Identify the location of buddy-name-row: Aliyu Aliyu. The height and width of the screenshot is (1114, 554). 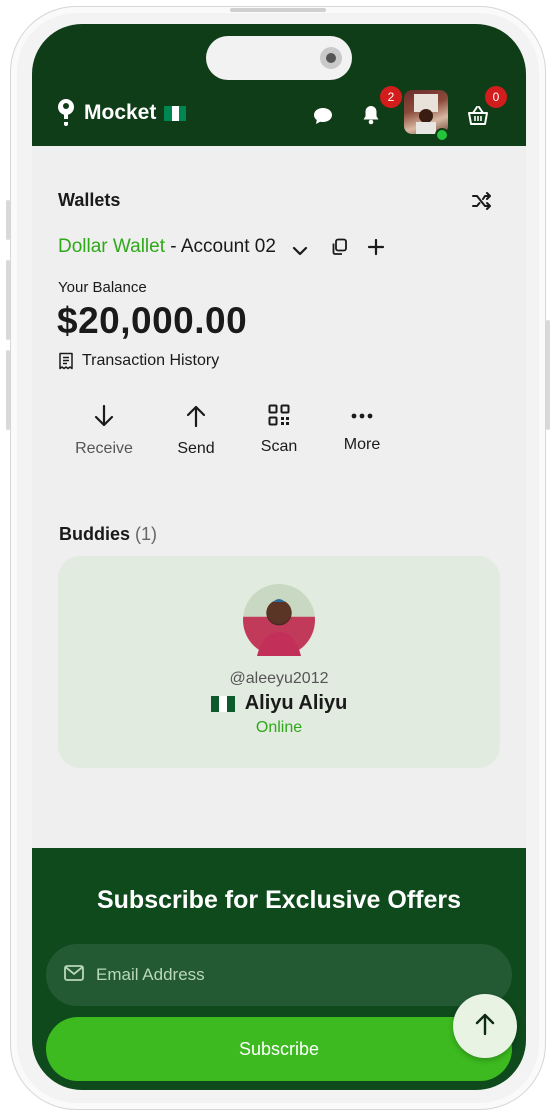
(279, 703).